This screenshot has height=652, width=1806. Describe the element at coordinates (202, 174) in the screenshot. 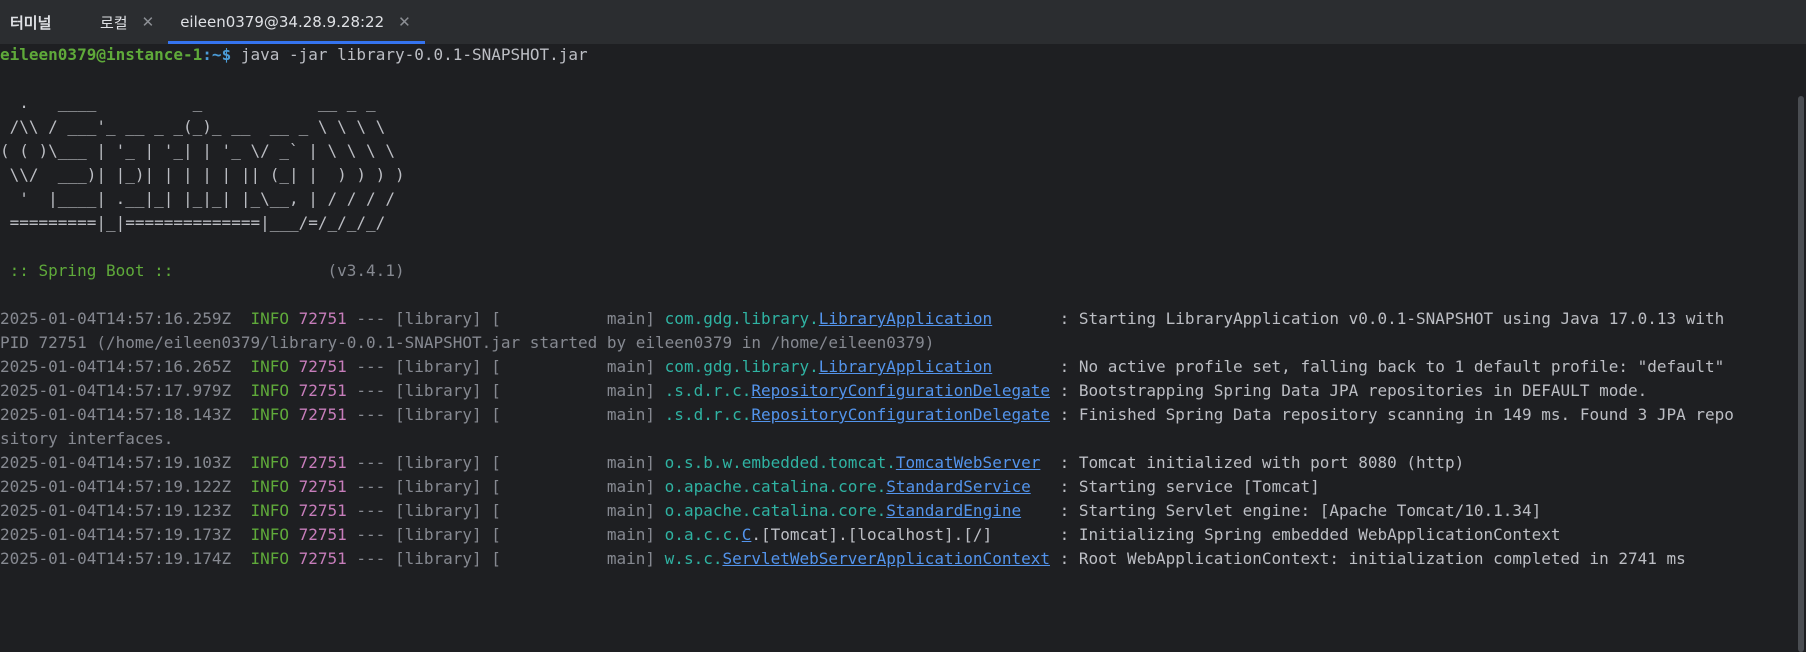

I see `banner-line: \\/ ___)| |_)| | | | | || (_| | ) ) ) )` at that location.